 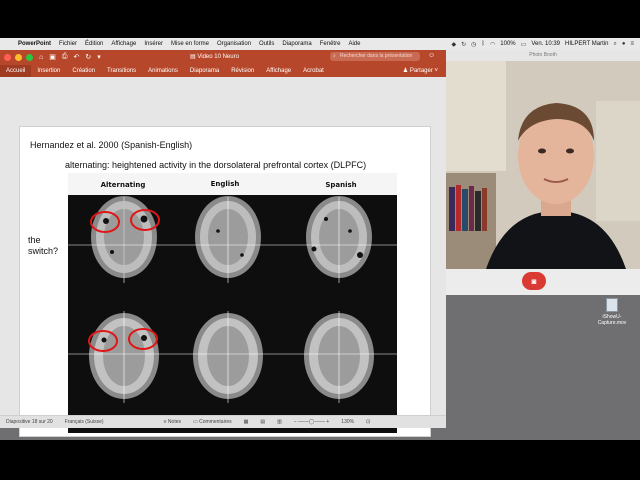 I want to click on close-window-button, so click(x=7, y=57).